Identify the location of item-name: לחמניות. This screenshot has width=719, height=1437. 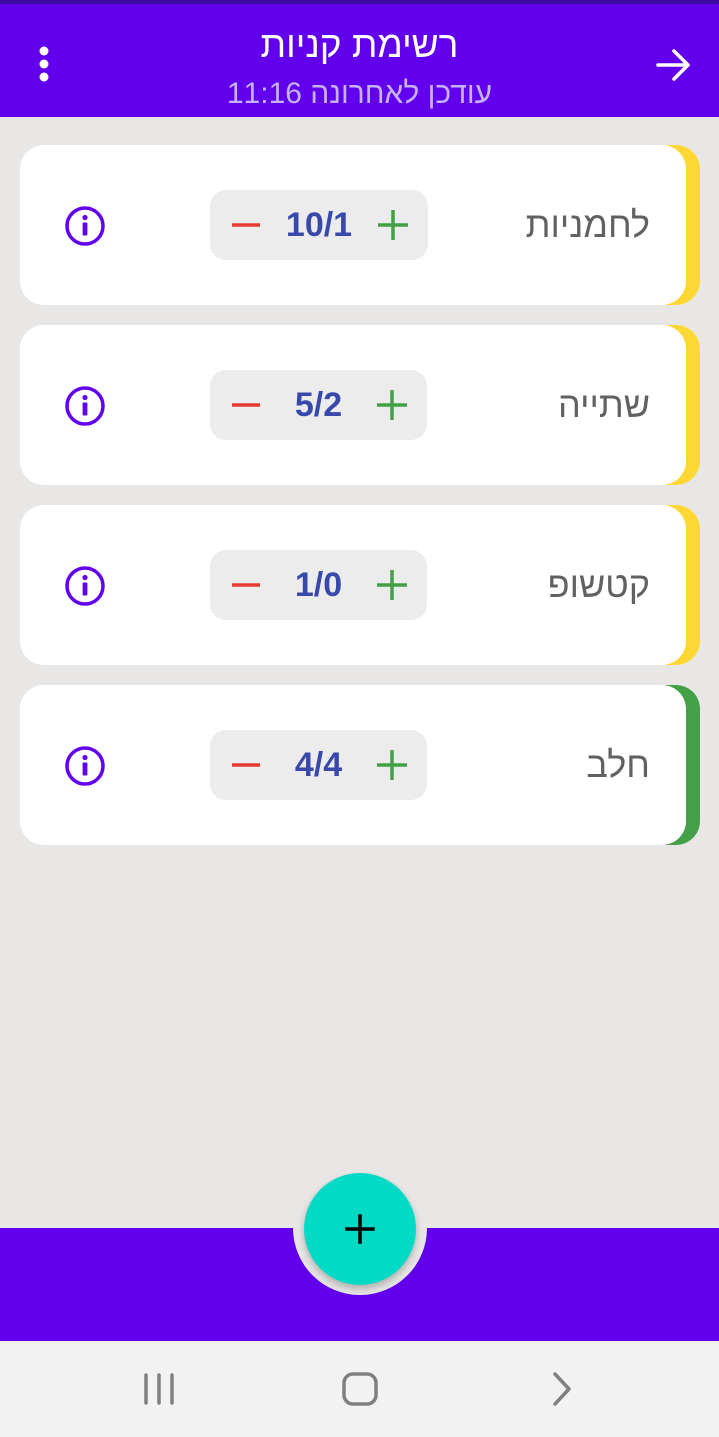
(587, 224).